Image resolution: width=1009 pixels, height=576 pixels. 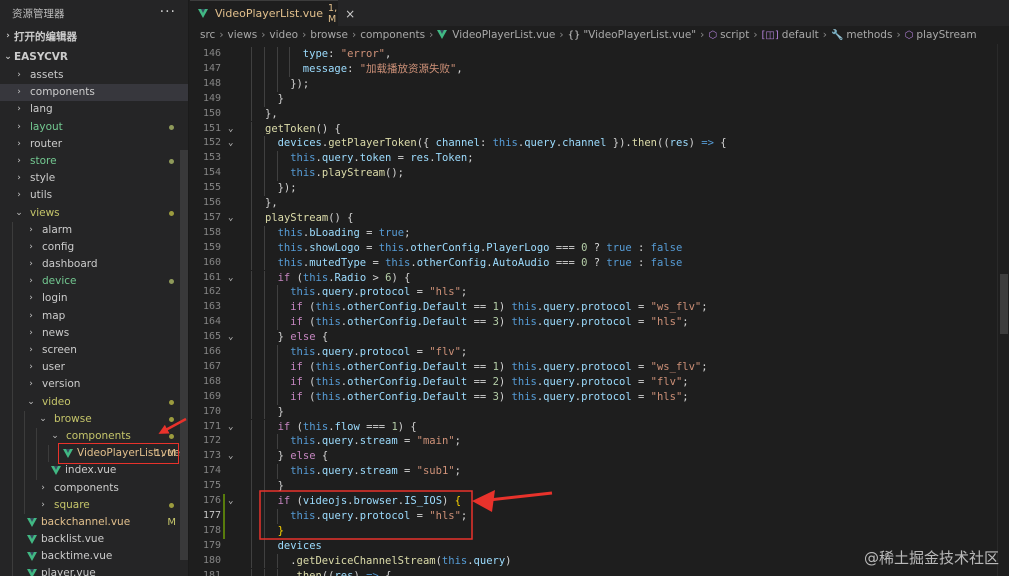 What do you see at coordinates (599, 114) in the screenshot?
I see `code-line: 150},` at bounding box center [599, 114].